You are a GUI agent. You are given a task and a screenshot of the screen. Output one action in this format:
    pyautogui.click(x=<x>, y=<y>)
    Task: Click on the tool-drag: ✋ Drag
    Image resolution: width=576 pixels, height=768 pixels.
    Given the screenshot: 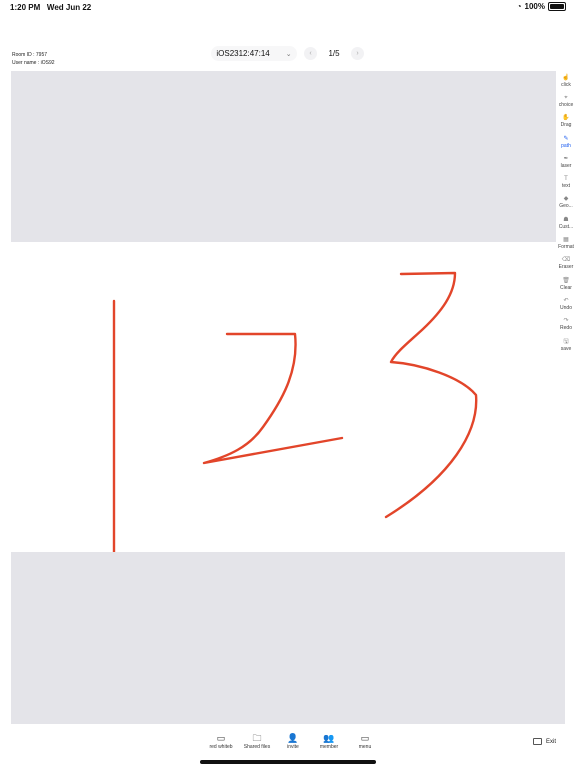 What is the action you would take?
    pyautogui.click(x=566, y=121)
    